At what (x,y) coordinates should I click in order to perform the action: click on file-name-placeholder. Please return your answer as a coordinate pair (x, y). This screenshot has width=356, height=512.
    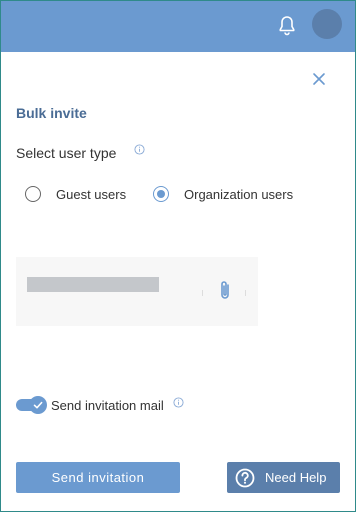
    Looking at the image, I should click on (93, 284).